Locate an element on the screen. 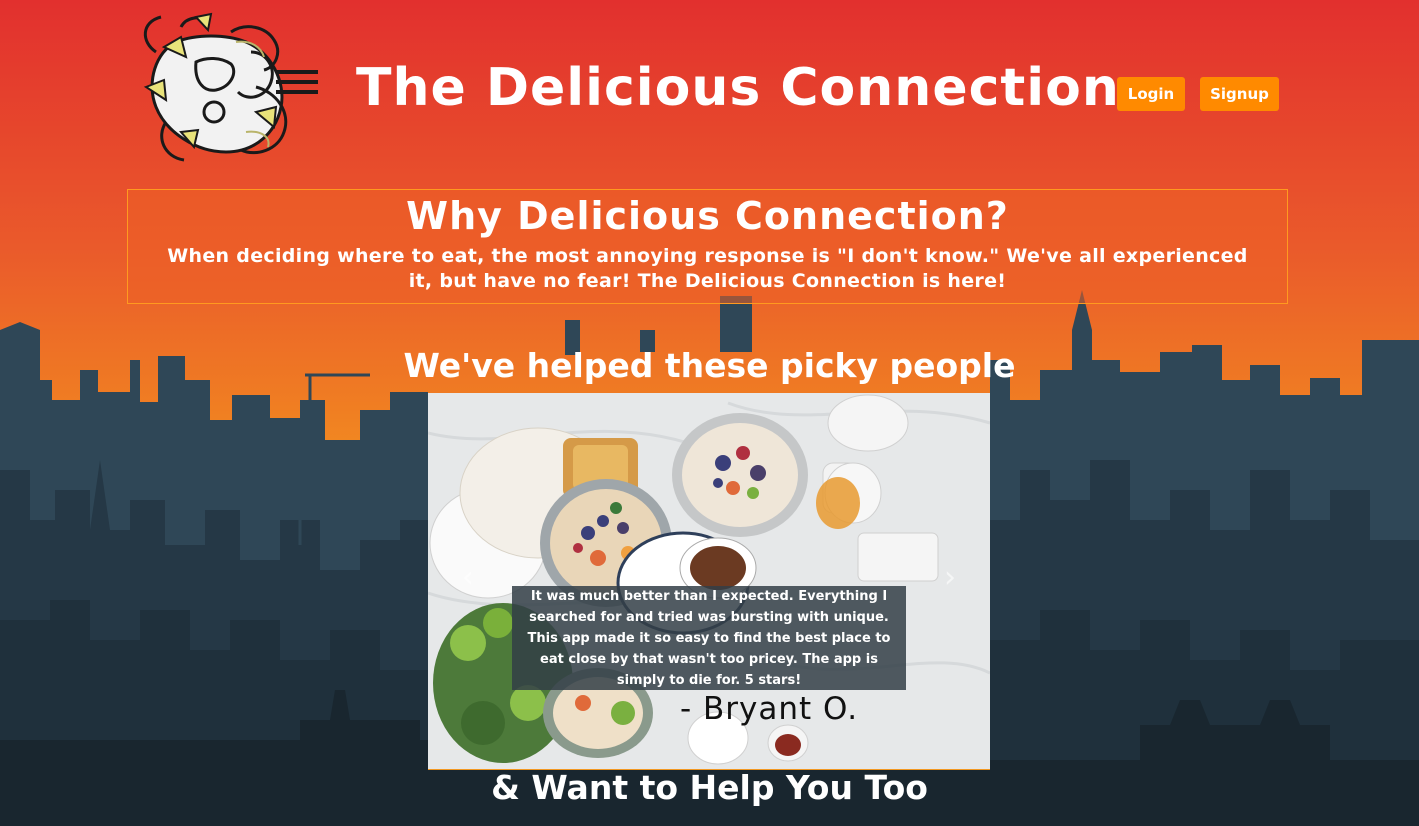  testimonials-heading: We've helped these picky people is located at coordinates (709, 365).